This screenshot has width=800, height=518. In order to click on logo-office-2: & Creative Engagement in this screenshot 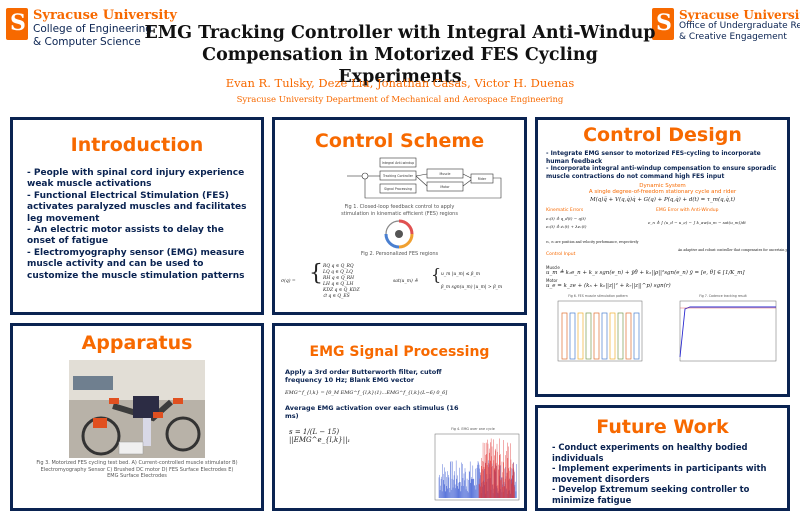, I will do `click(733, 37)`.